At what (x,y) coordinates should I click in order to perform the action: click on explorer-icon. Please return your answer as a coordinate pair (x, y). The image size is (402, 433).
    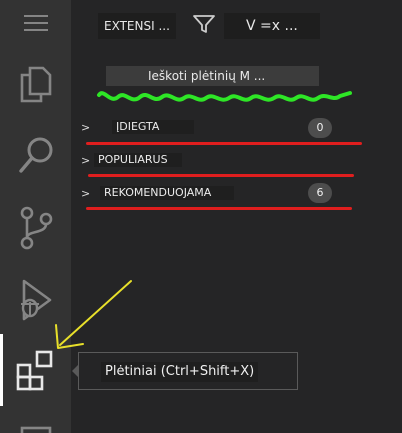
    Looking at the image, I should click on (35, 84).